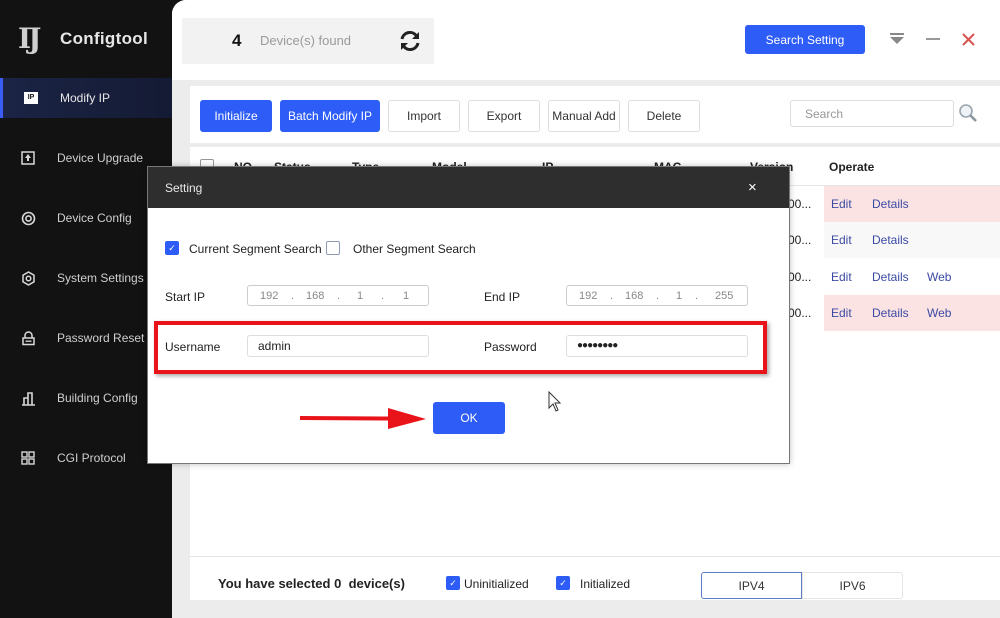 The width and height of the screenshot is (1000, 618). What do you see at coordinates (460, 347) in the screenshot?
I see `annotation-highlight-box` at bounding box center [460, 347].